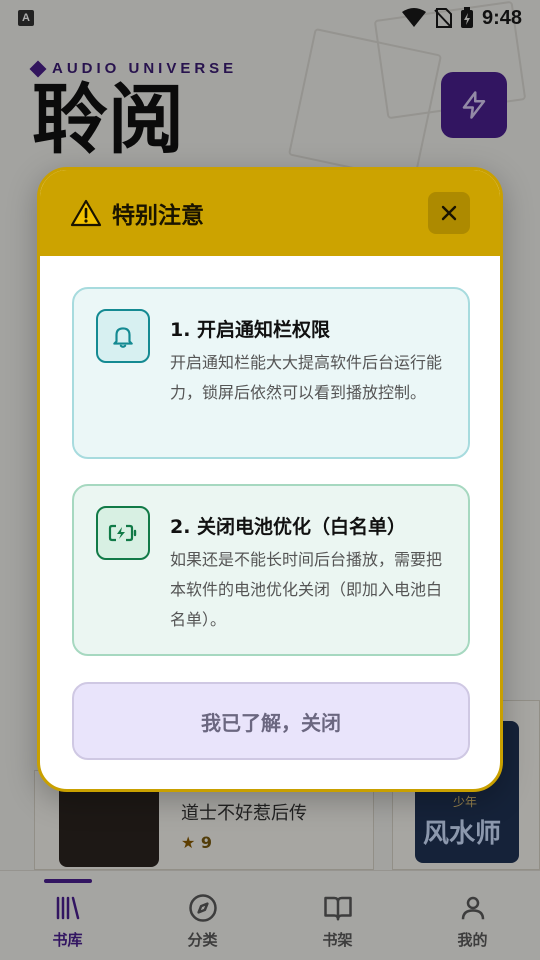 The width and height of the screenshot is (540, 960). Describe the element at coordinates (270, 213) in the screenshot. I see `dialog-header: 特别注意` at that location.